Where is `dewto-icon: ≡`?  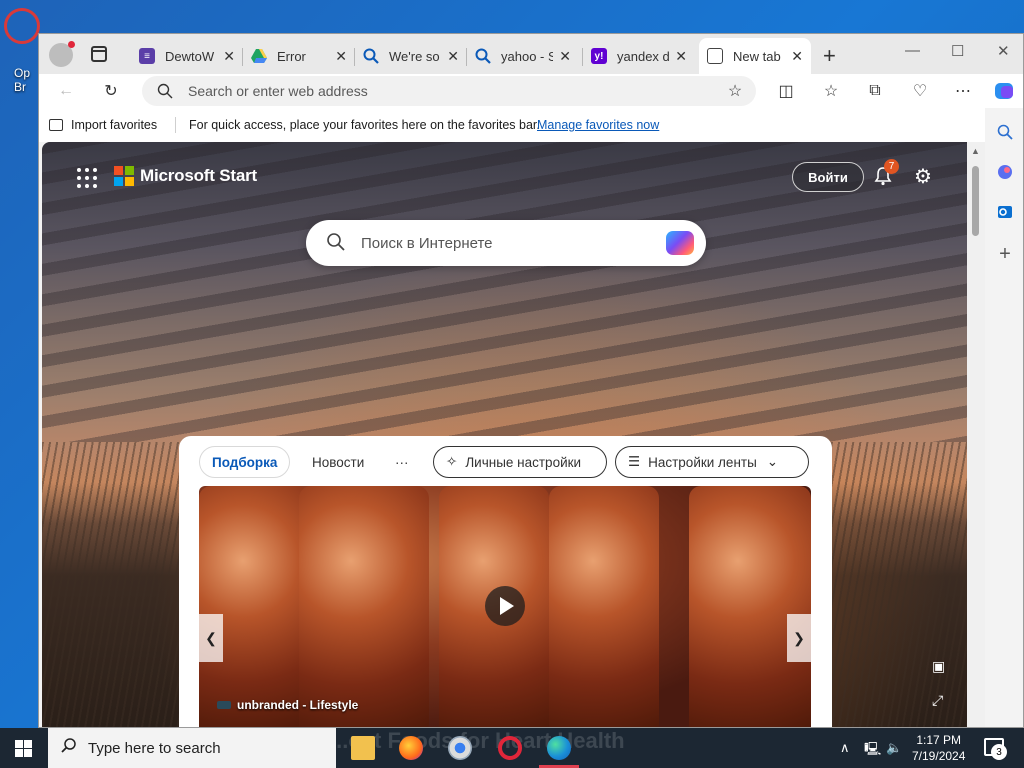 dewto-icon: ≡ is located at coordinates (147, 56).